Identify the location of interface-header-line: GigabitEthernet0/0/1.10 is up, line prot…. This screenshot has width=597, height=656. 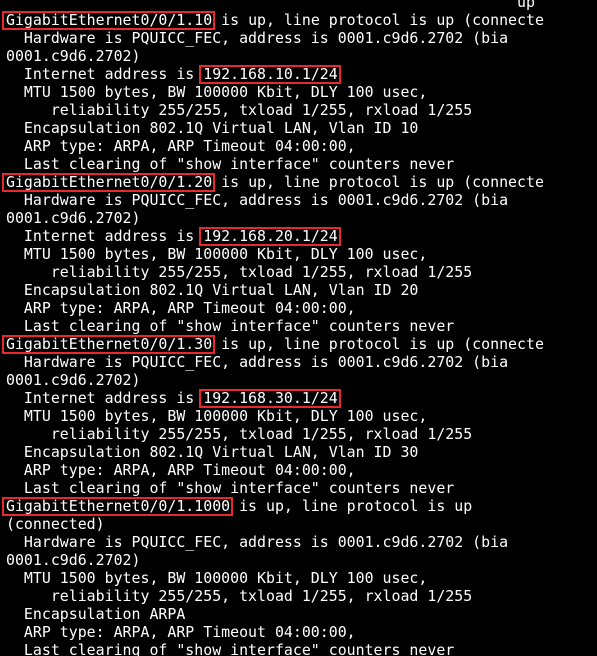
(275, 20).